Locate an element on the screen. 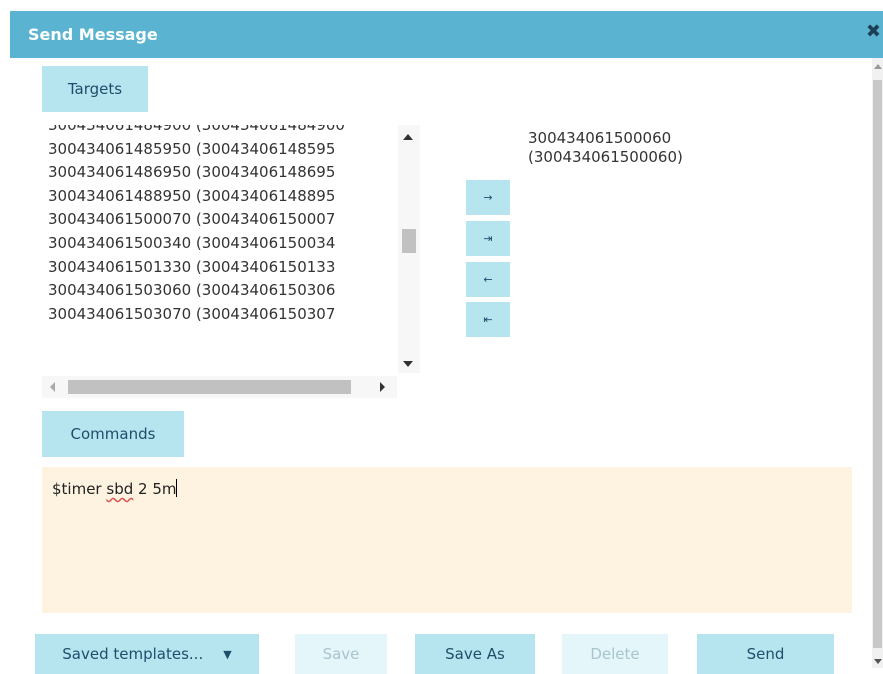 The width and height of the screenshot is (883, 674). move-selected-left-button: ← is located at coordinates (488, 279).